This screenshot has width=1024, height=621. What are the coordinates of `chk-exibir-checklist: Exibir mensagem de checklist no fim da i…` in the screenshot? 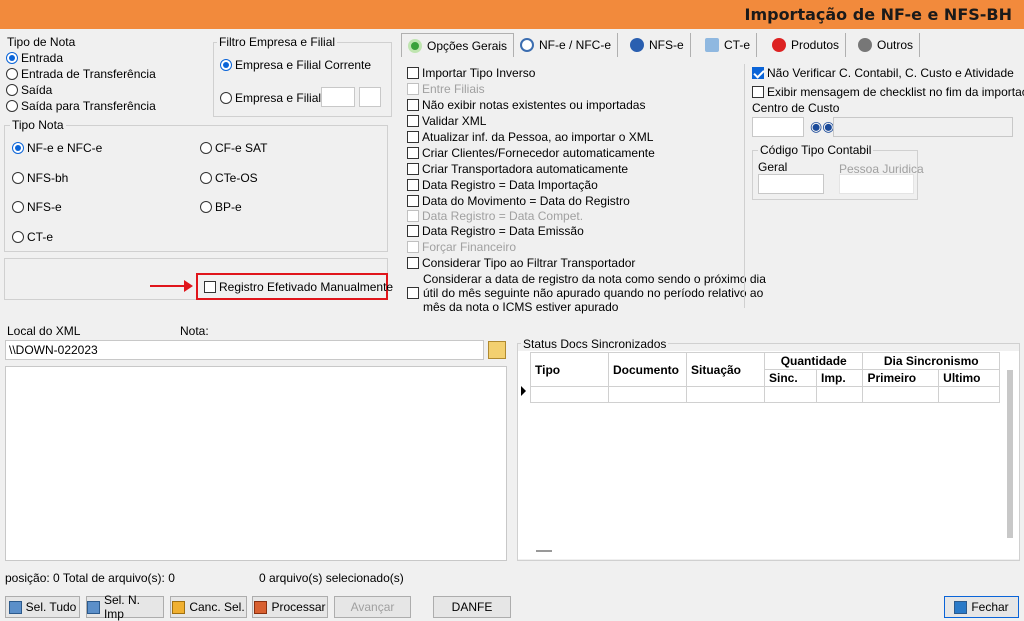 It's located at (888, 92).